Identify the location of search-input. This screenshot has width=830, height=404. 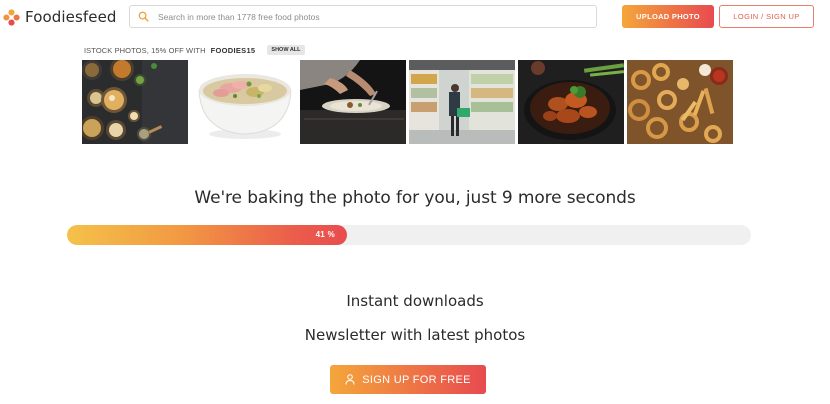
(368, 16).